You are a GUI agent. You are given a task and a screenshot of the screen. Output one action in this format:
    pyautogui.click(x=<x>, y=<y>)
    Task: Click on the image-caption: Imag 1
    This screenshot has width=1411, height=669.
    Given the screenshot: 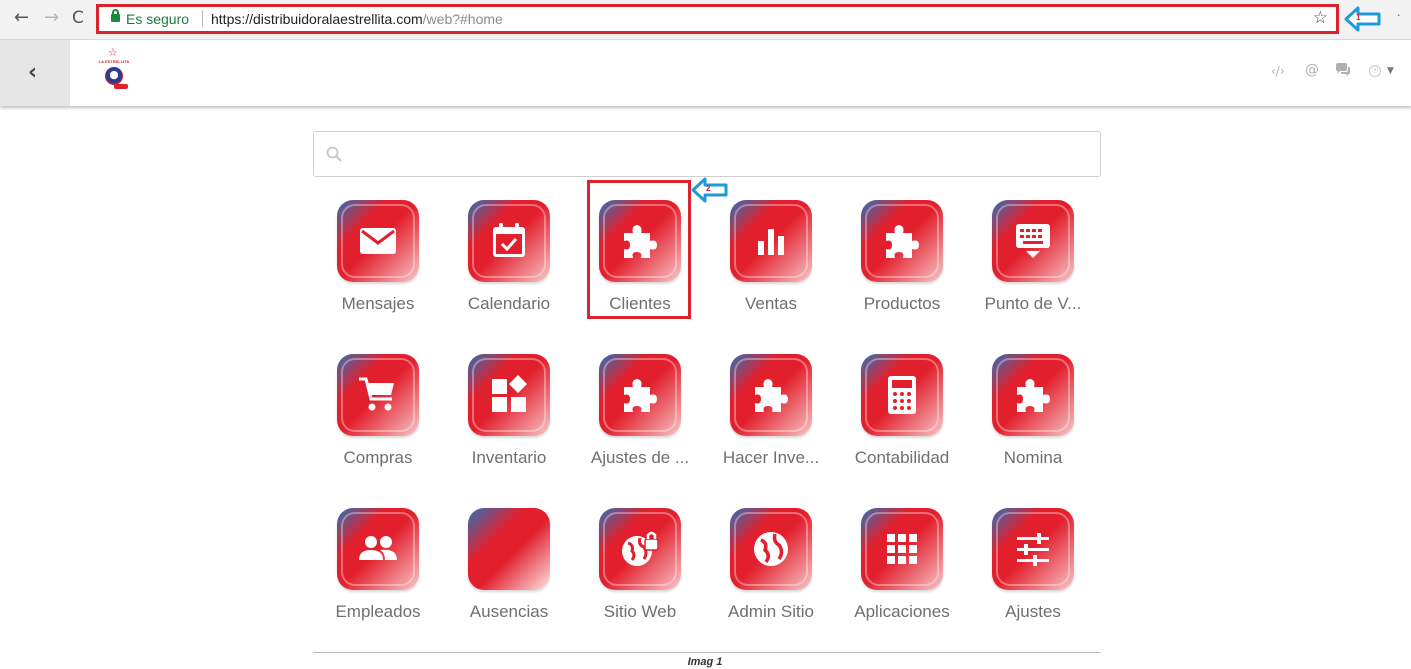 What is the action you would take?
    pyautogui.click(x=705, y=662)
    